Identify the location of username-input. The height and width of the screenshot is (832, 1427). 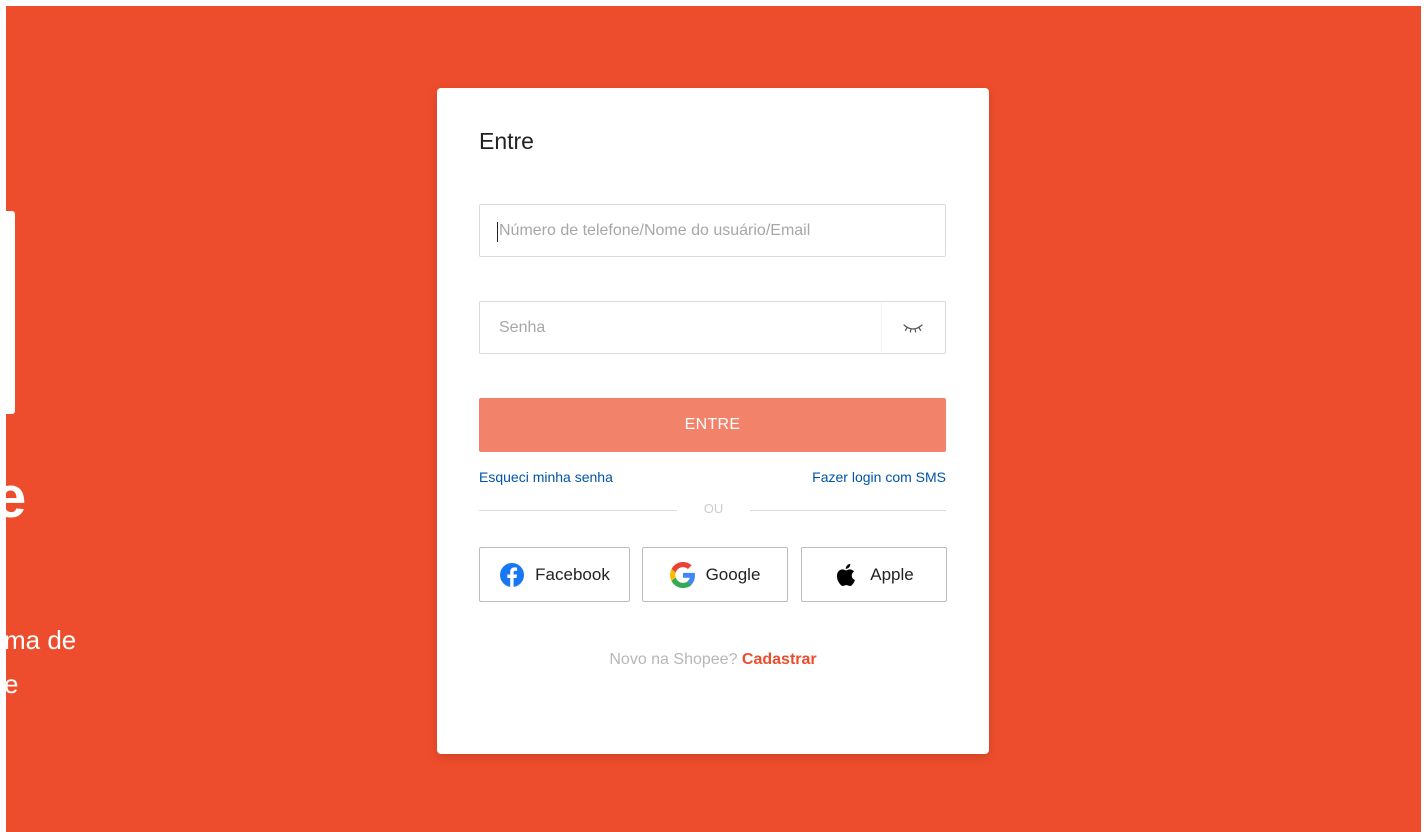
(712, 230).